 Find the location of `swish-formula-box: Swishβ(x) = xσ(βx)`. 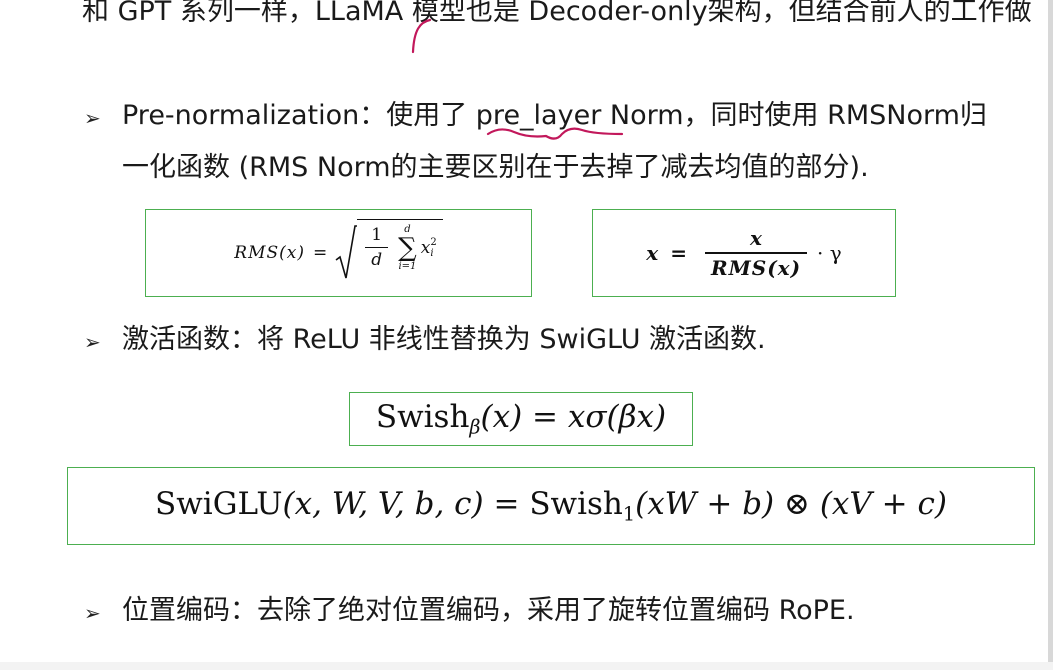

swish-formula-box: Swishβ(x) = xσ(βx) is located at coordinates (521, 419).